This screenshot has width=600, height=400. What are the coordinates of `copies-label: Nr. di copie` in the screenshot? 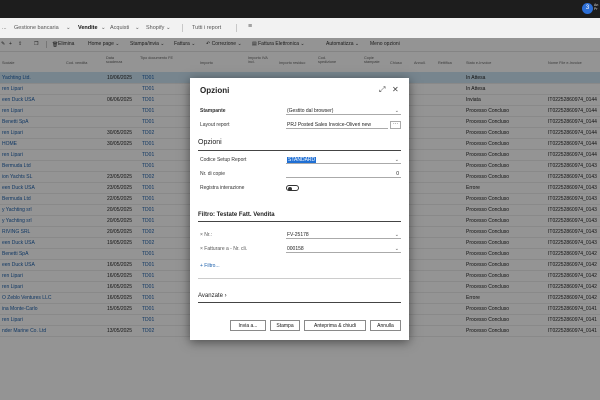 It's located at (213, 174).